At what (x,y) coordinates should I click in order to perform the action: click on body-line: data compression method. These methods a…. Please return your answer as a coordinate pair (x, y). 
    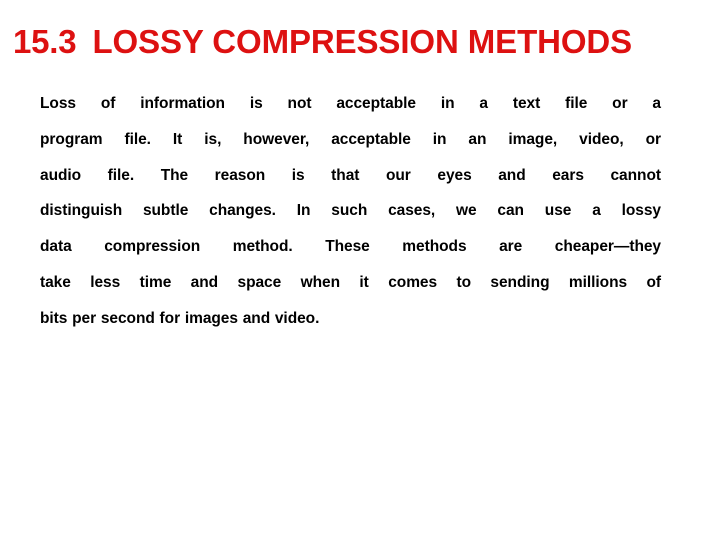
    Looking at the image, I should click on (350, 247).